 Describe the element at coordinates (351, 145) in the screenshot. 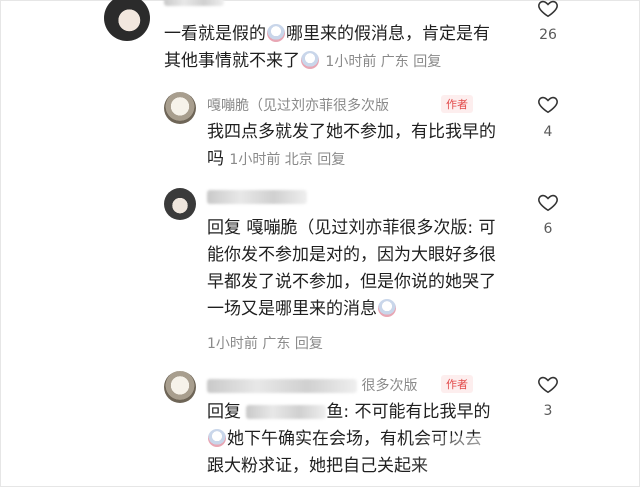

I see `comment-body: 我四点多就发了她不参加，有比我早的 吗 1小时前 北京 回复` at that location.